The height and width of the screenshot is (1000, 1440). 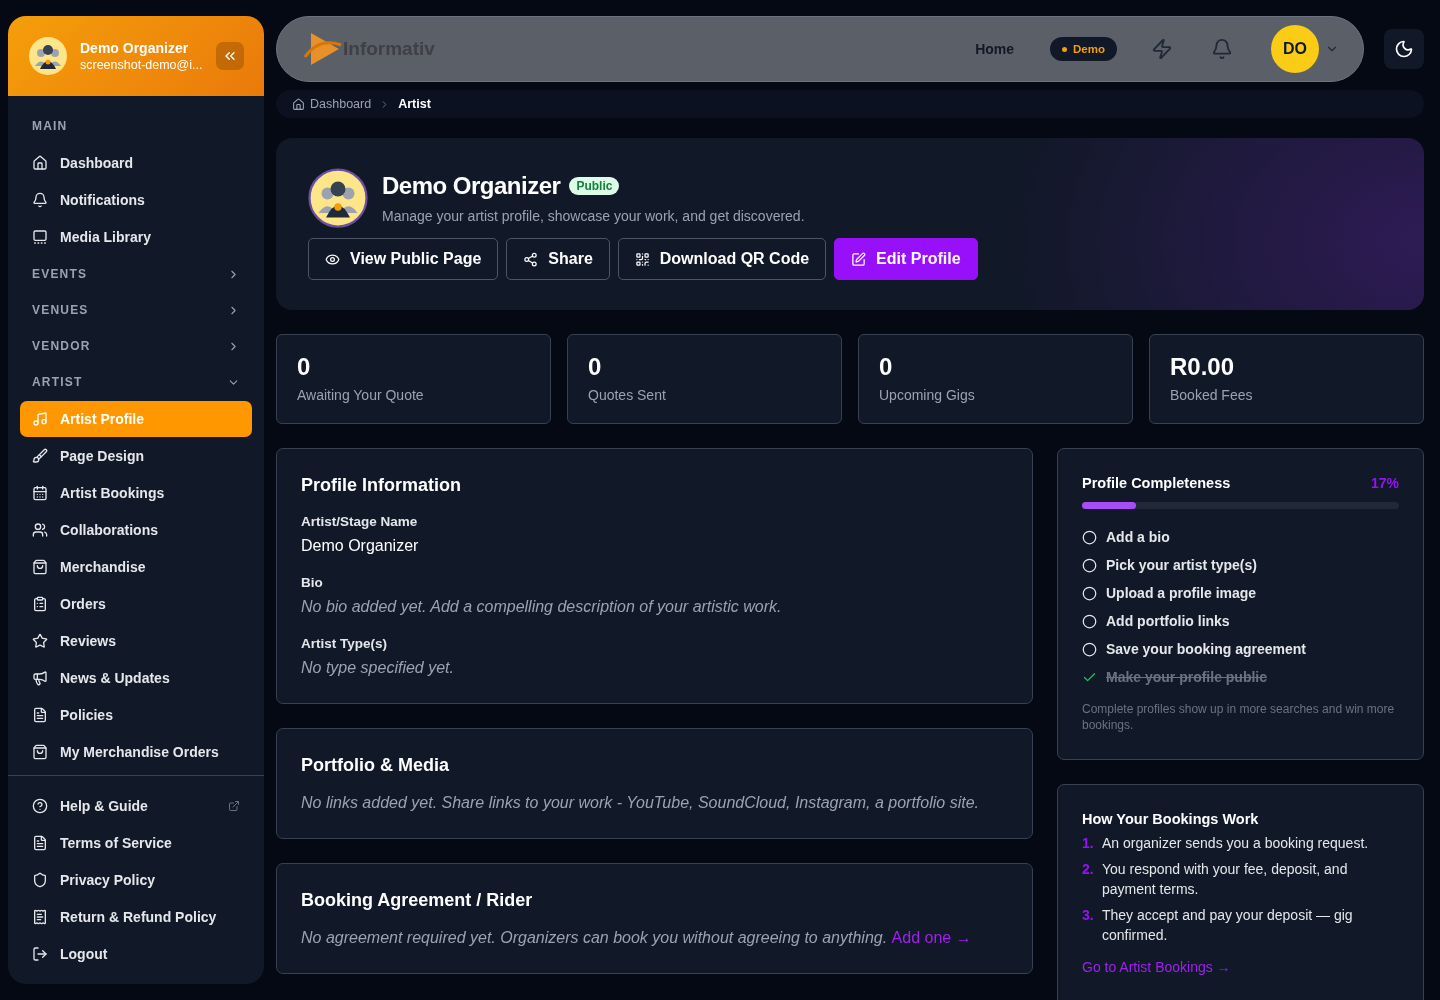 What do you see at coordinates (1235, 843) in the screenshot?
I see `step-text: An organizer sends you a booking request.` at bounding box center [1235, 843].